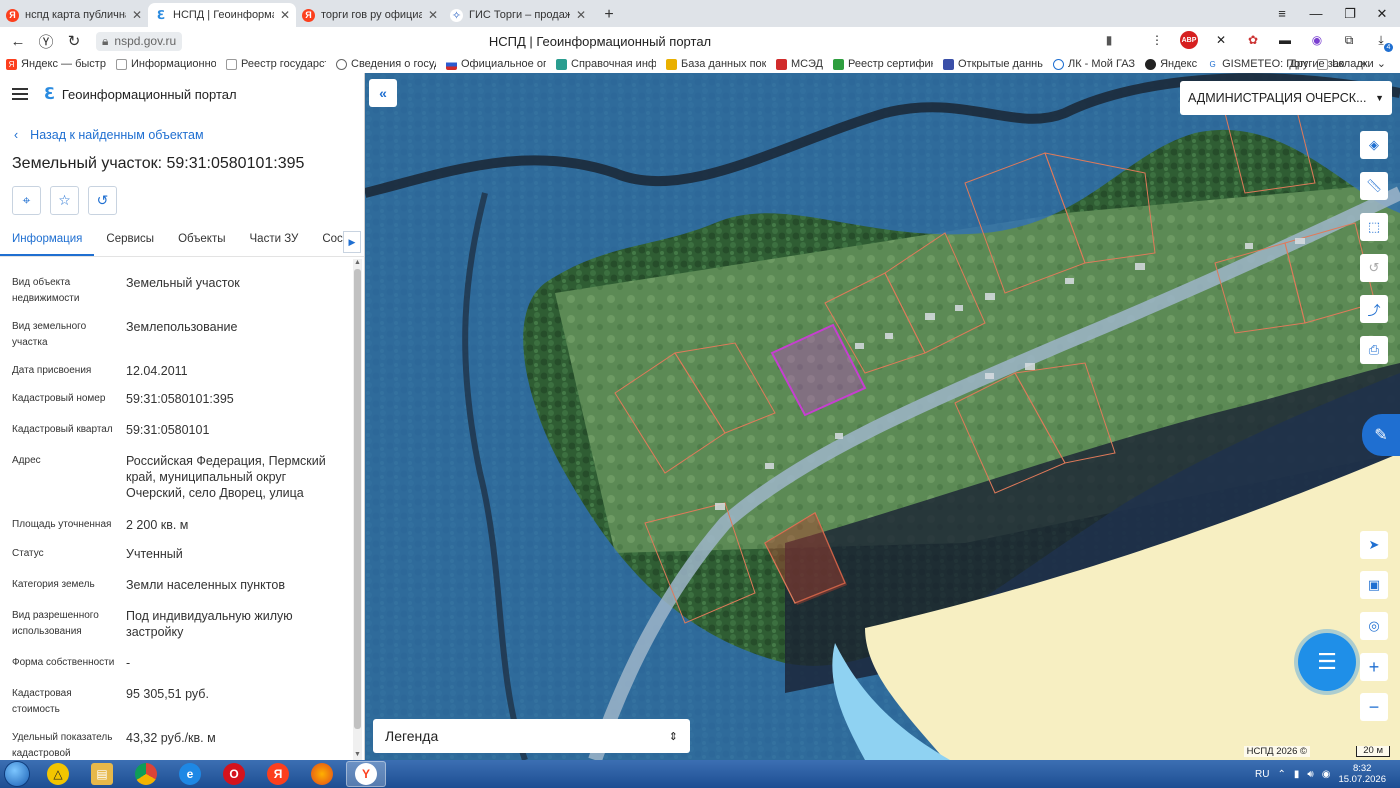 The width and height of the screenshot is (1400, 788). What do you see at coordinates (157, 525) in the screenshot?
I see `property-value: 2 200 кв. м` at bounding box center [157, 525].